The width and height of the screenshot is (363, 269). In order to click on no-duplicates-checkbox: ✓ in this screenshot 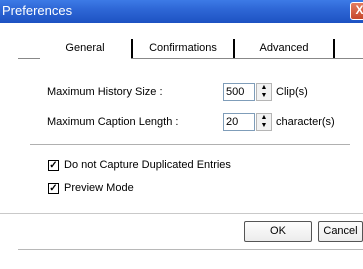, I will do `click(53, 165)`.